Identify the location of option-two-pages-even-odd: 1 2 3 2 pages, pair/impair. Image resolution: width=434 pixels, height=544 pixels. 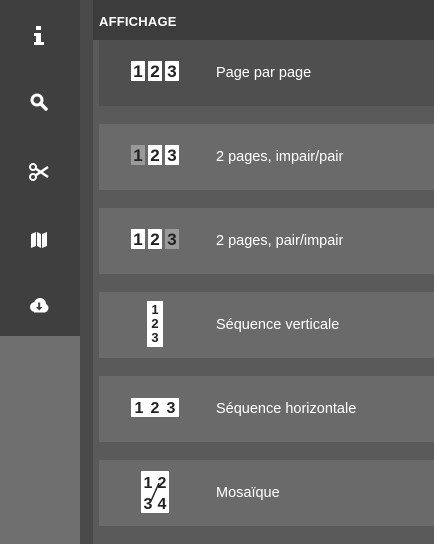
(266, 241).